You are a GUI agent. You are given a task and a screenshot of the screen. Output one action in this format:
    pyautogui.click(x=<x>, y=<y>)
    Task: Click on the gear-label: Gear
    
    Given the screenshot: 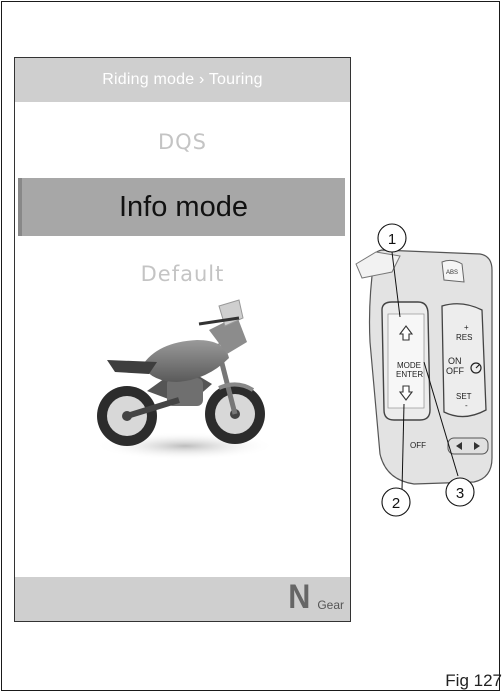 What is the action you would take?
    pyautogui.click(x=330, y=605)
    